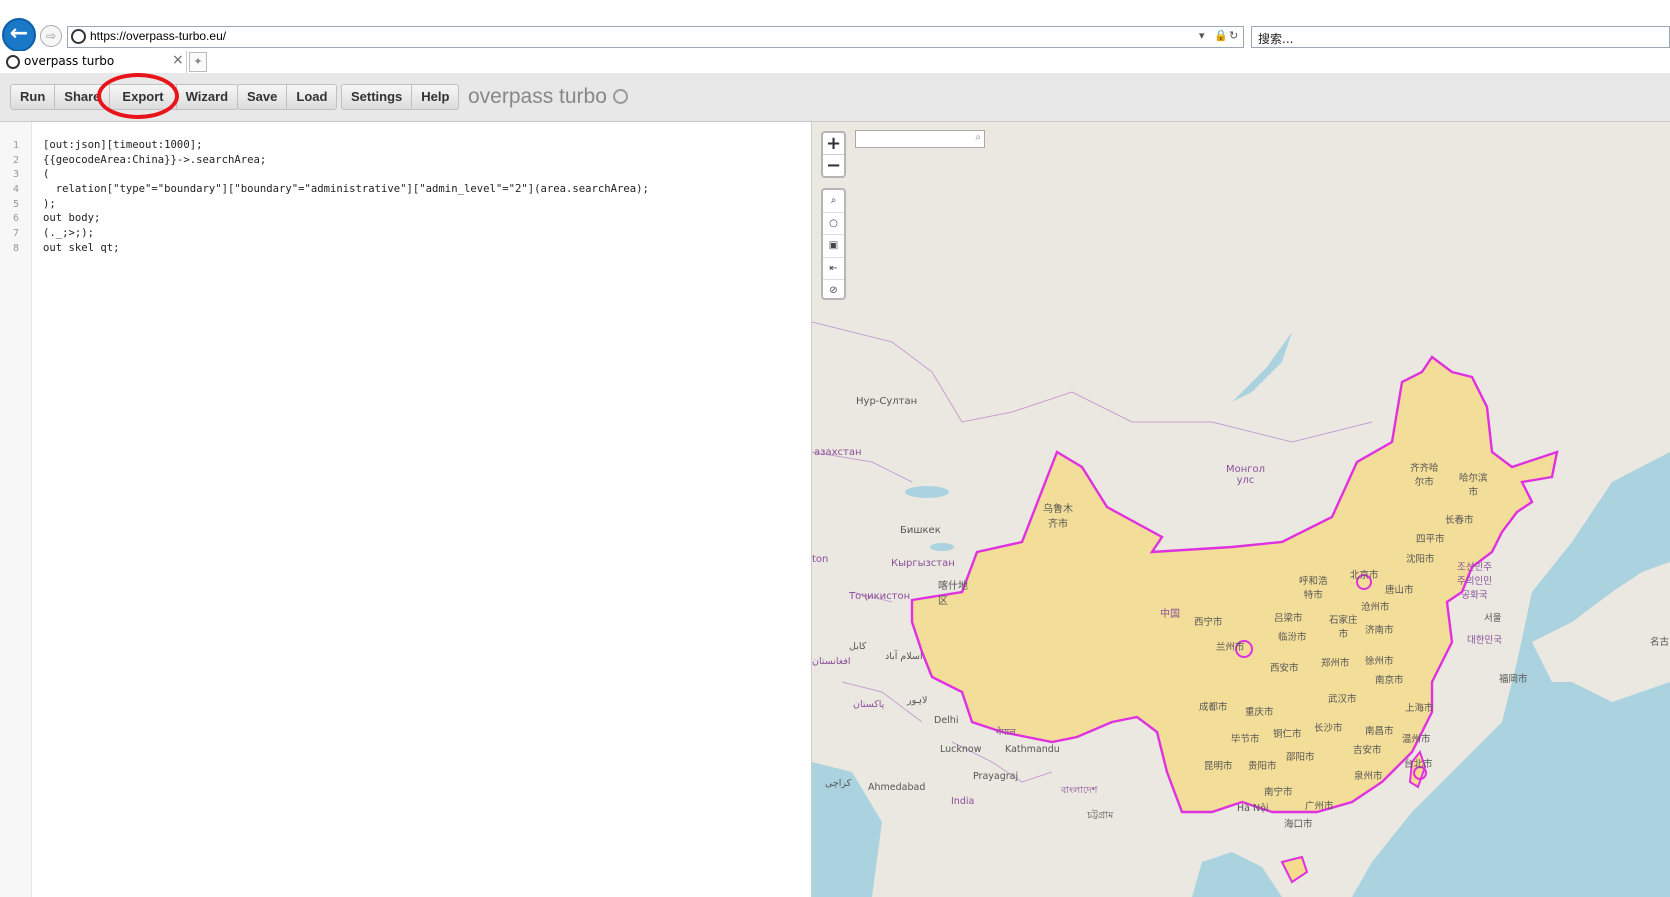 This screenshot has width=1670, height=897. What do you see at coordinates (1259, 712) in the screenshot?
I see `map-label: 重庆市` at bounding box center [1259, 712].